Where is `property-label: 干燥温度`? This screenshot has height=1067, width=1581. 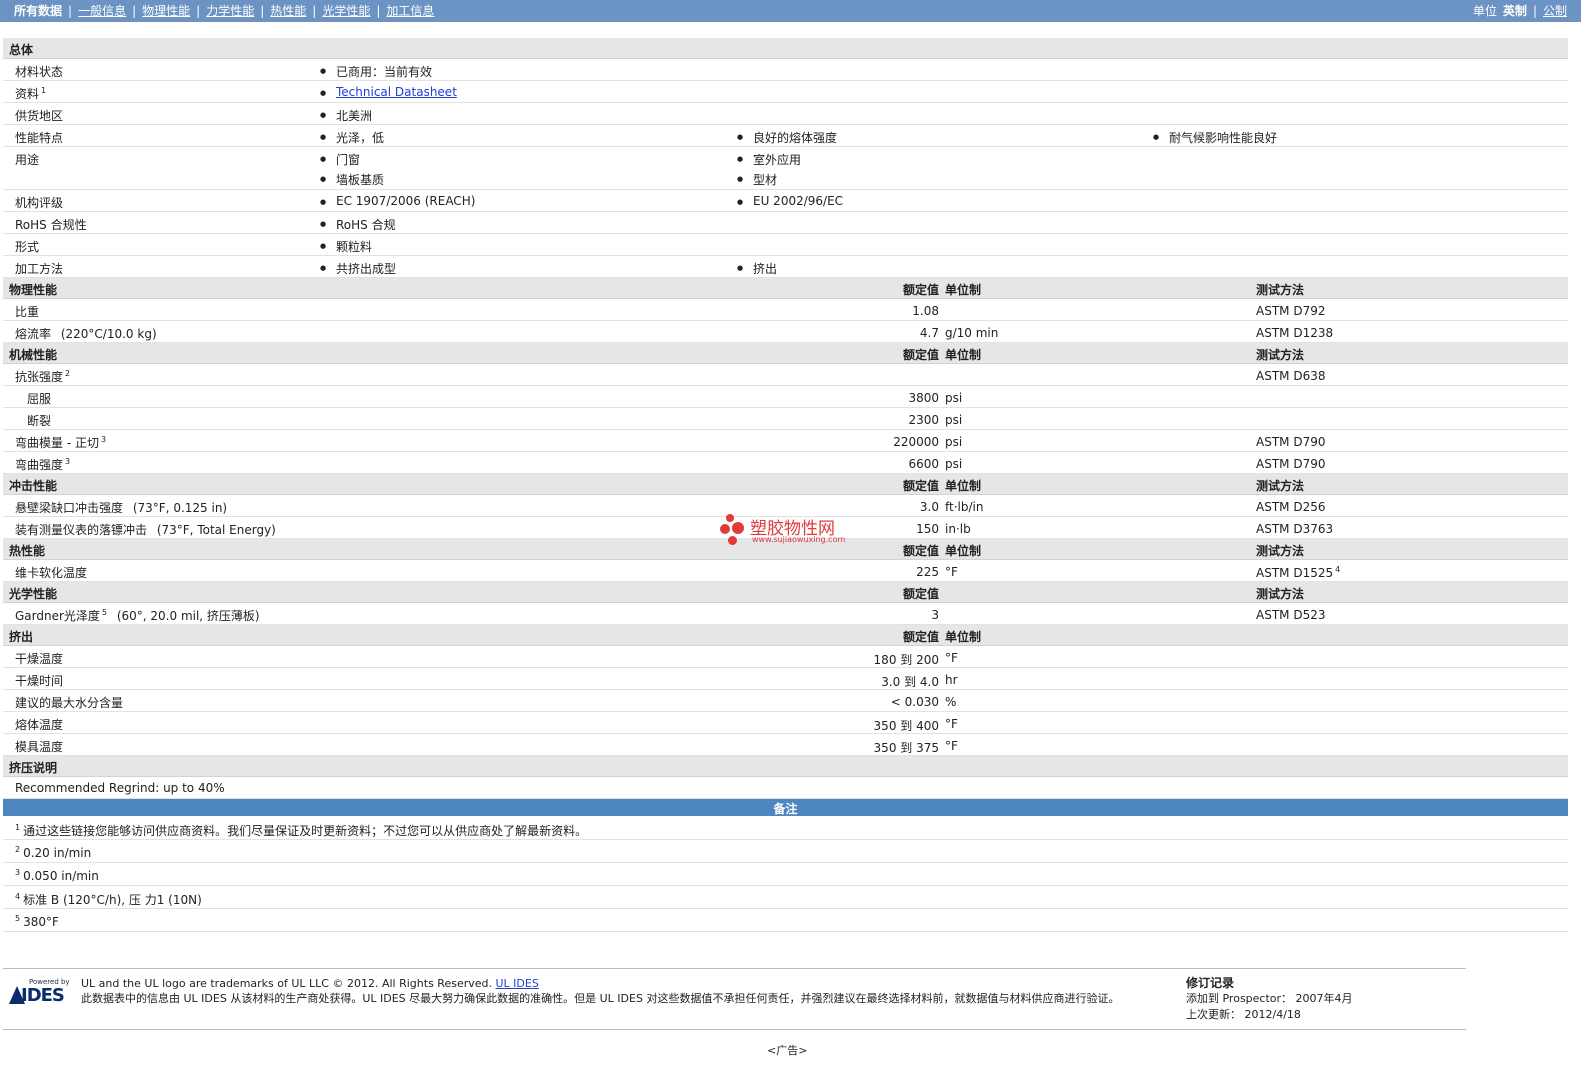
property-label: 干燥温度 is located at coordinates (39, 659).